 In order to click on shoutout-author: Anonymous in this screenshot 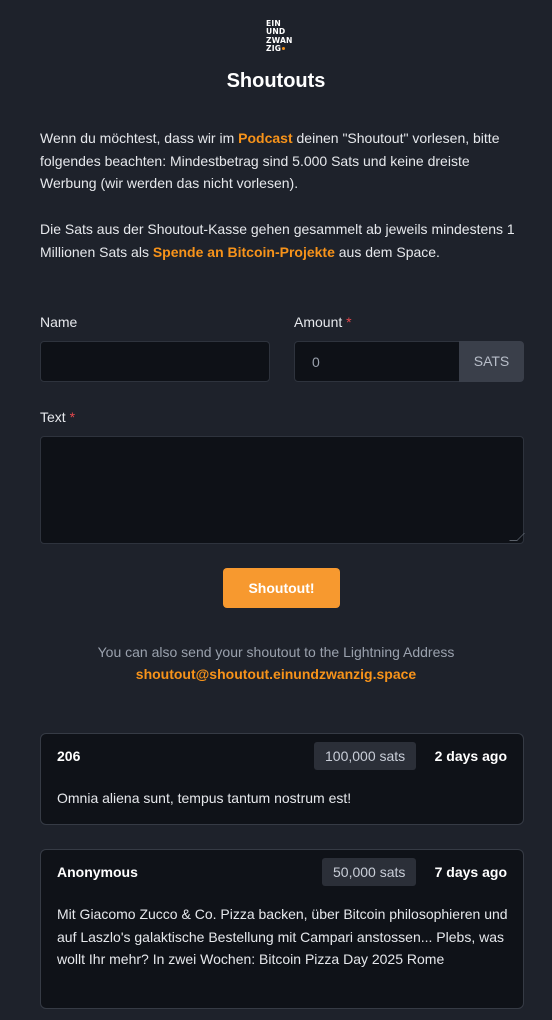, I will do `click(97, 872)`.